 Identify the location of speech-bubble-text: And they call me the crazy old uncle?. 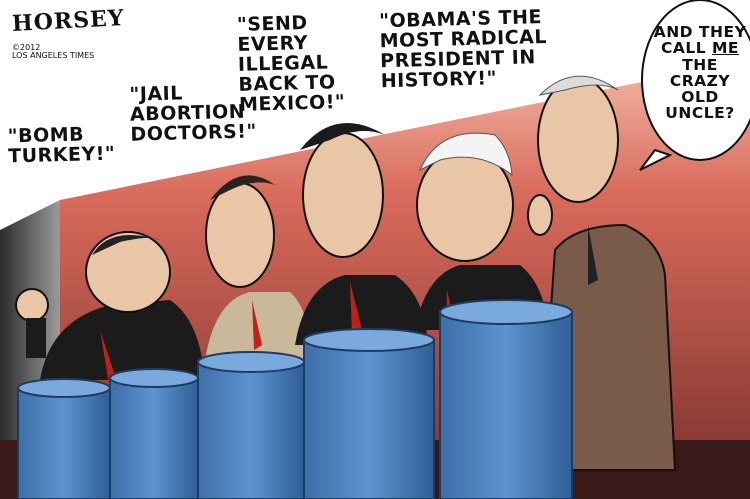
(700, 73).